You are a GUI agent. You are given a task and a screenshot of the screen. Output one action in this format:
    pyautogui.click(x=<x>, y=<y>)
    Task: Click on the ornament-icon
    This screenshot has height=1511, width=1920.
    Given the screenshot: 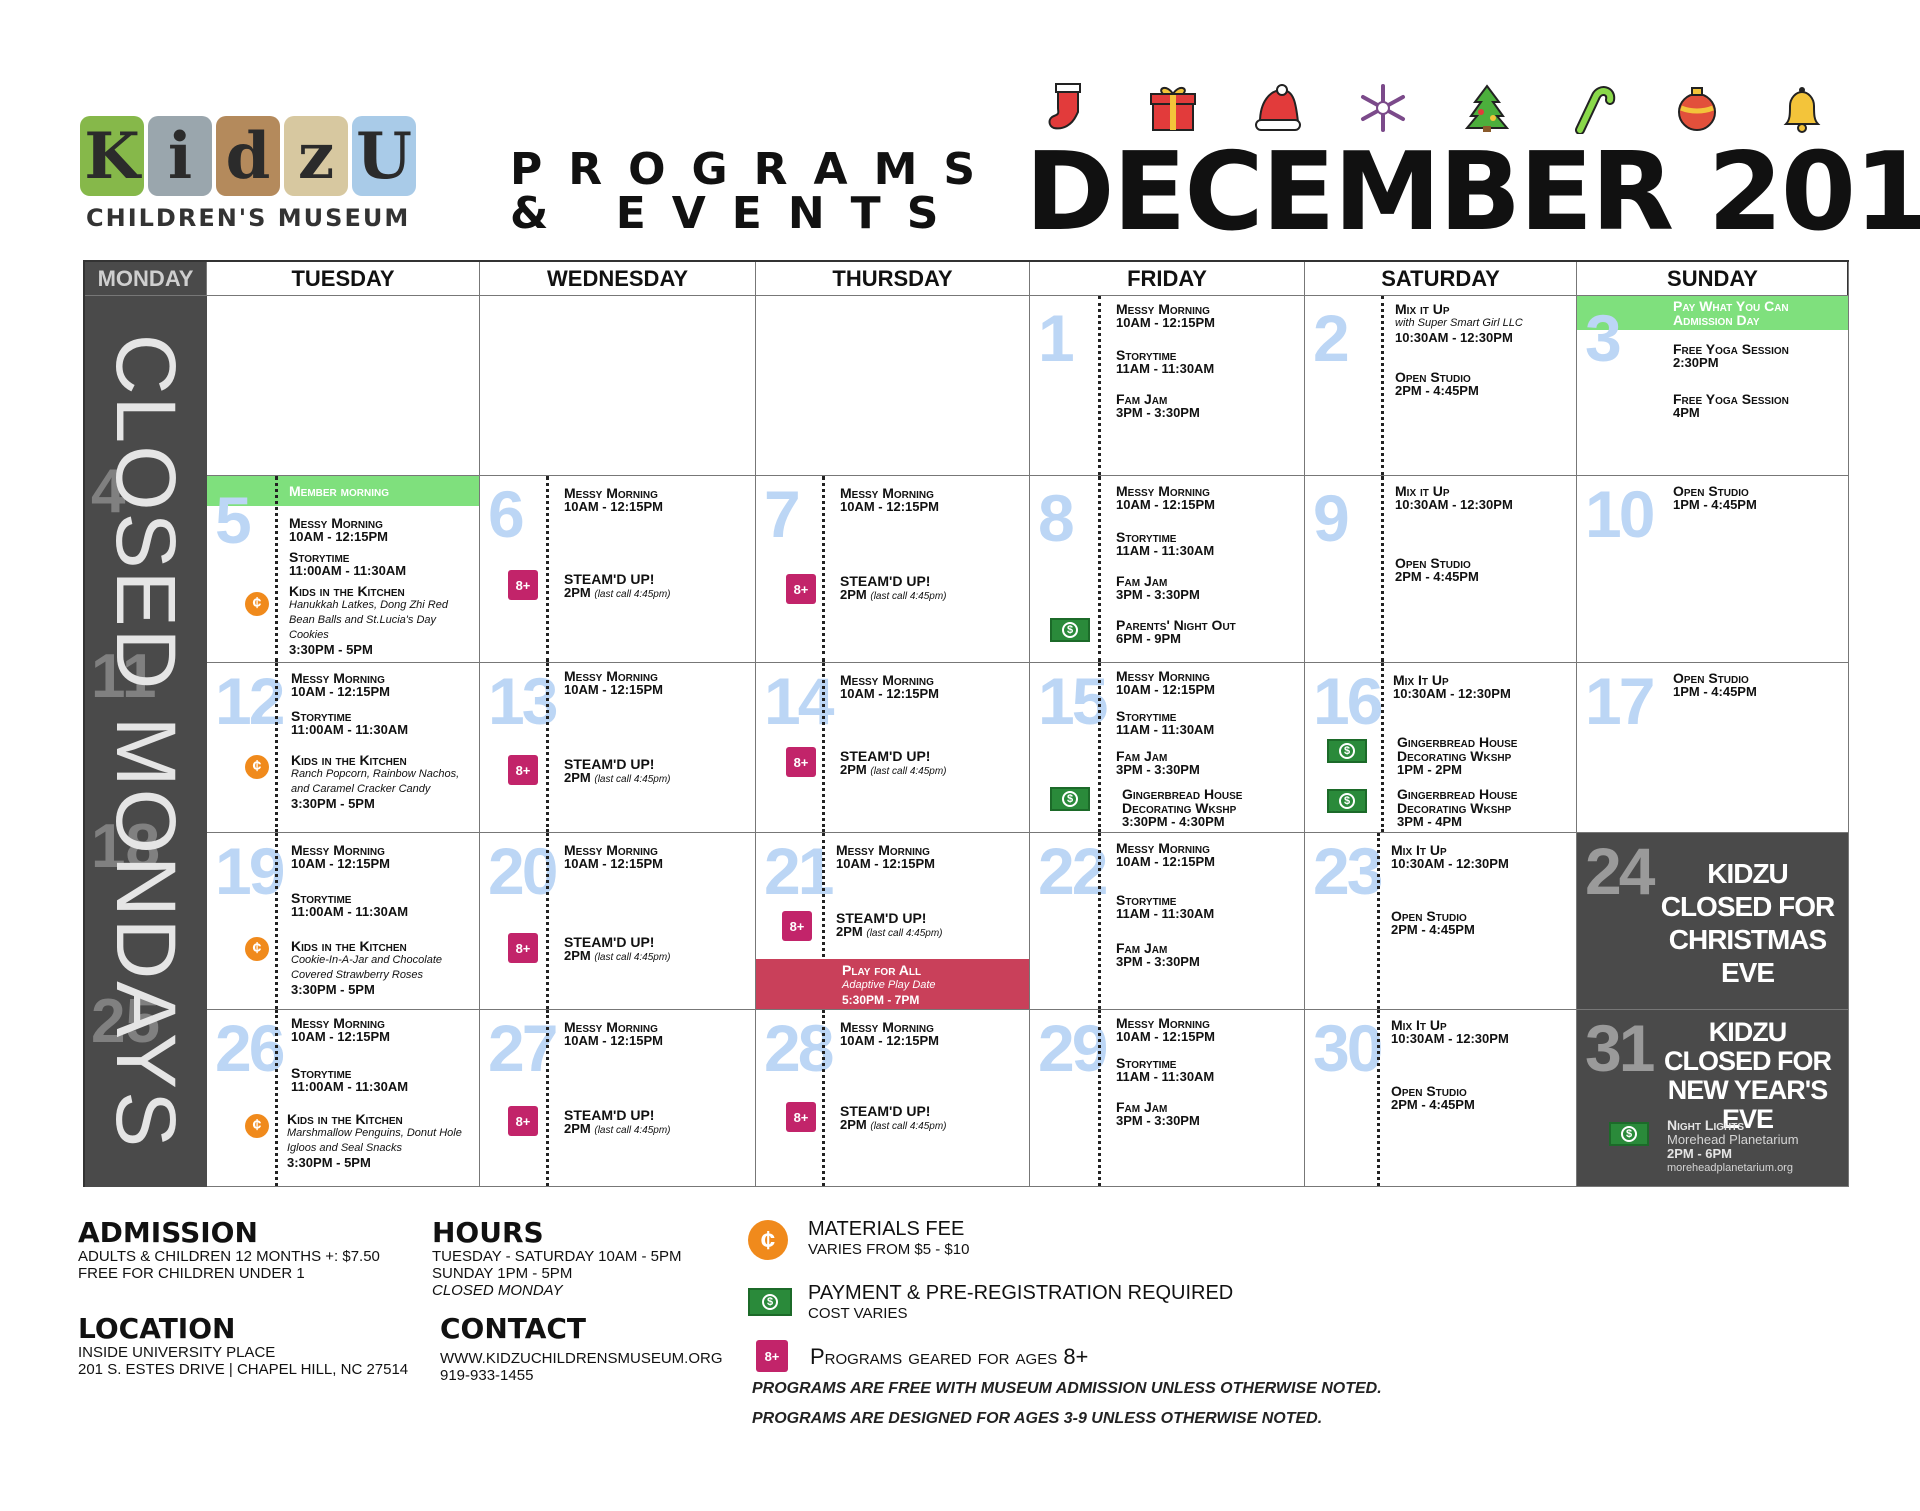 What is the action you would take?
    pyautogui.click(x=1697, y=108)
    